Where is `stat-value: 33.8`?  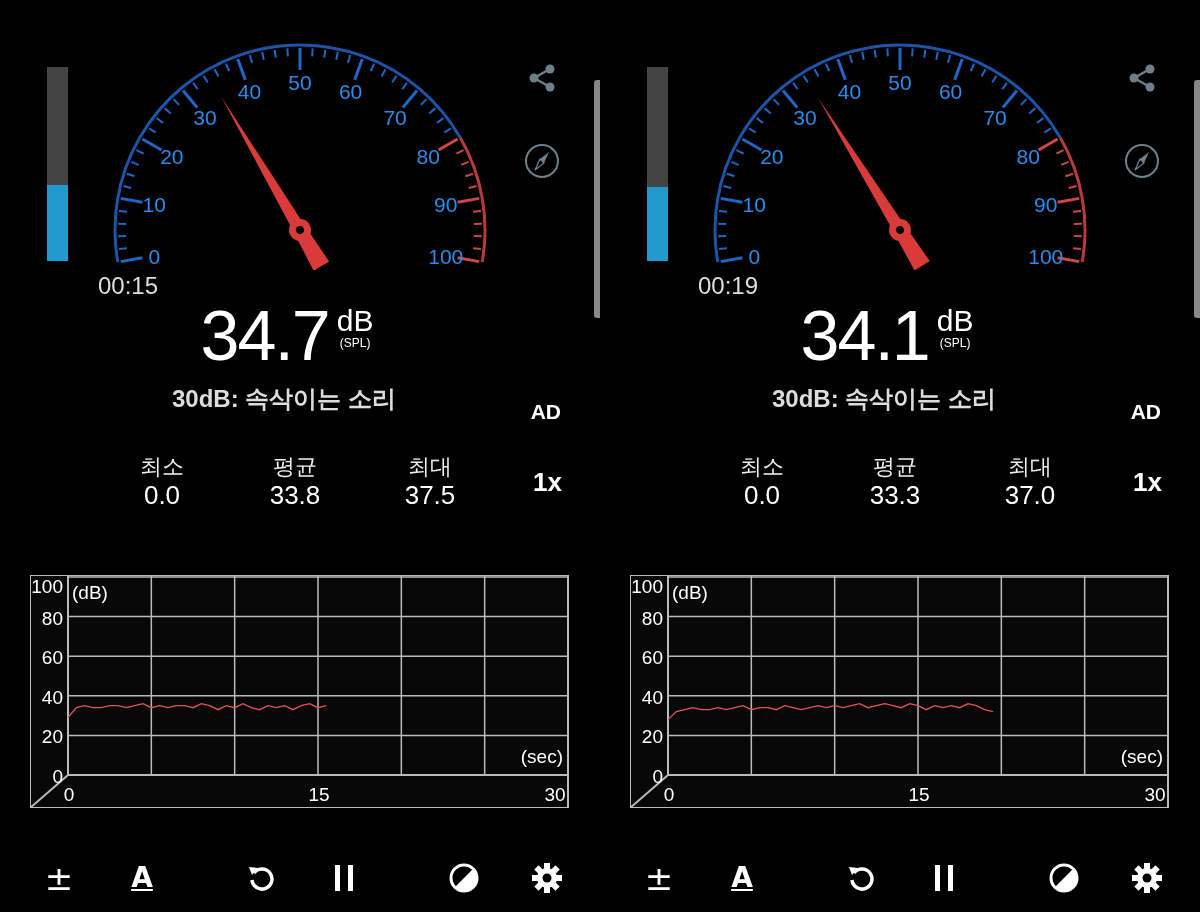 stat-value: 33.8 is located at coordinates (295, 495).